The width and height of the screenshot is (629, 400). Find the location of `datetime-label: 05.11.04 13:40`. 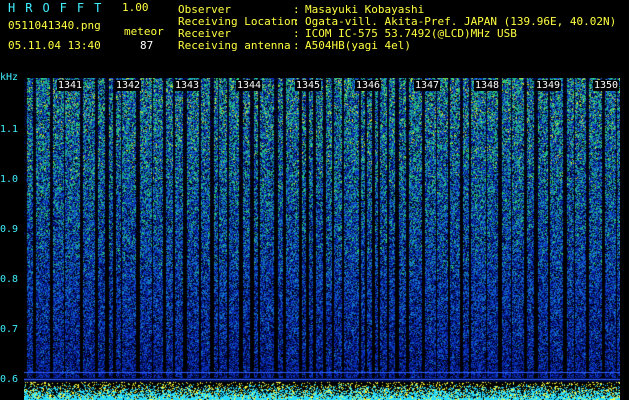

datetime-label: 05.11.04 13:40 is located at coordinates (54, 45).